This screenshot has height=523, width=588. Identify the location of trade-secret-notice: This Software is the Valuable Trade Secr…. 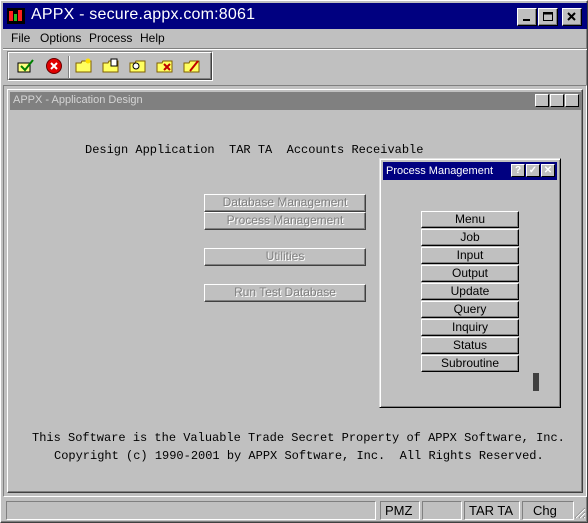
(298, 438).